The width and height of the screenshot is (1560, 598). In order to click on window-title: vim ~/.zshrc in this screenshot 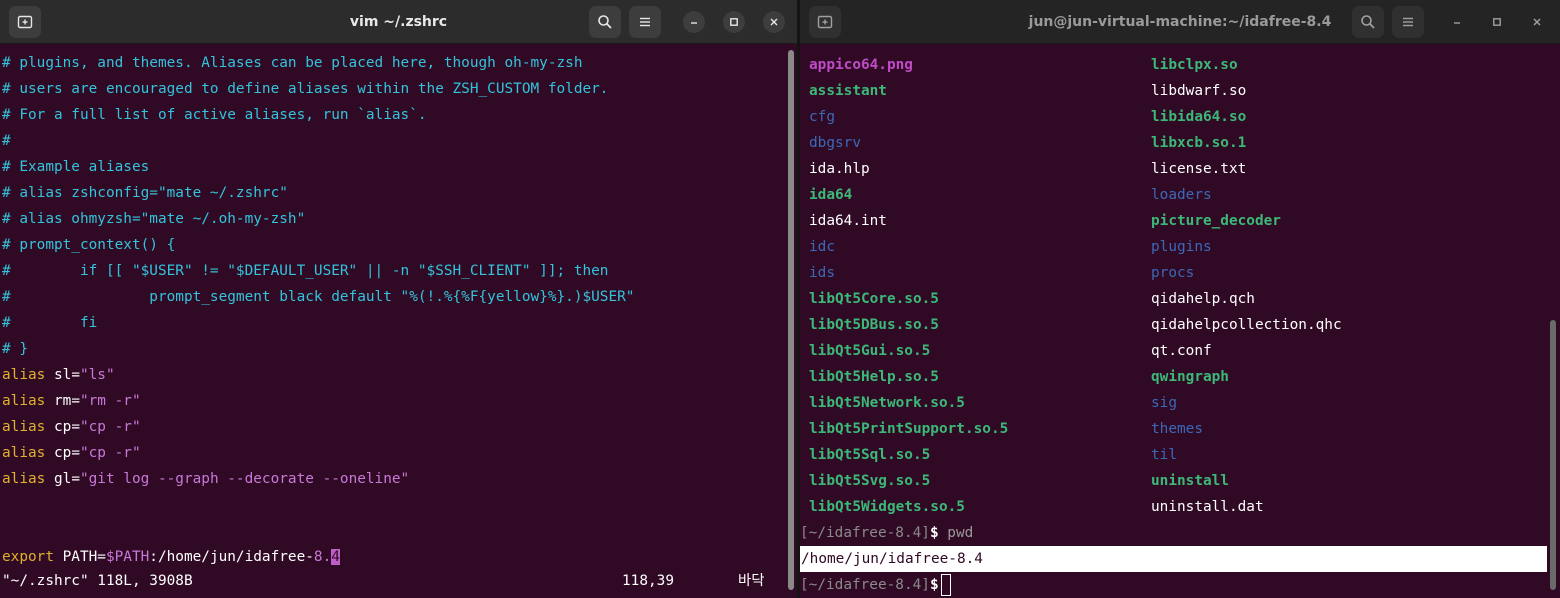, I will do `click(398, 22)`.